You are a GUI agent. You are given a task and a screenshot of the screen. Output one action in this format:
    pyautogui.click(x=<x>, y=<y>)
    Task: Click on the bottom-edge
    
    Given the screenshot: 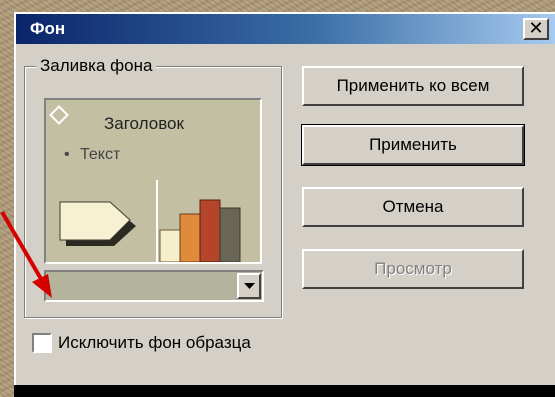 What is the action you would take?
    pyautogui.click(x=284, y=391)
    